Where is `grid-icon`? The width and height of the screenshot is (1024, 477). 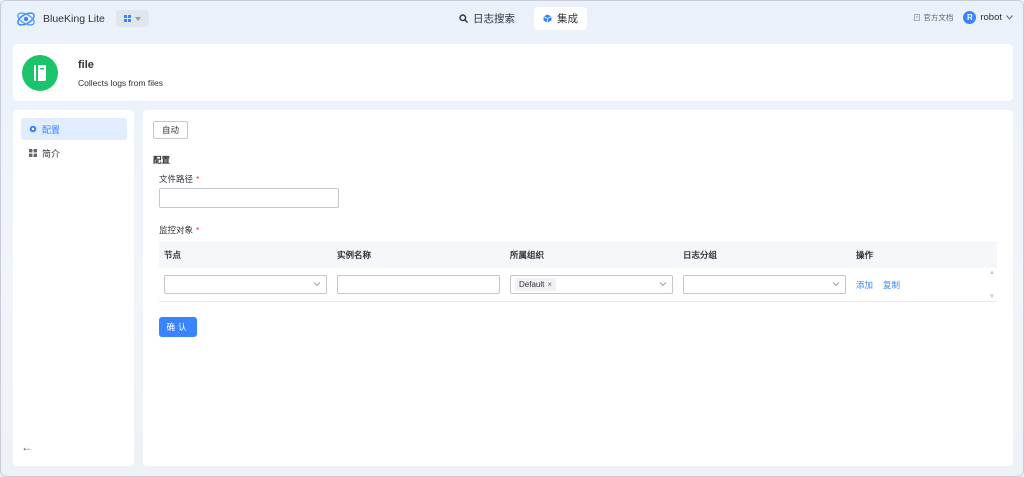 grid-icon is located at coordinates (33, 153).